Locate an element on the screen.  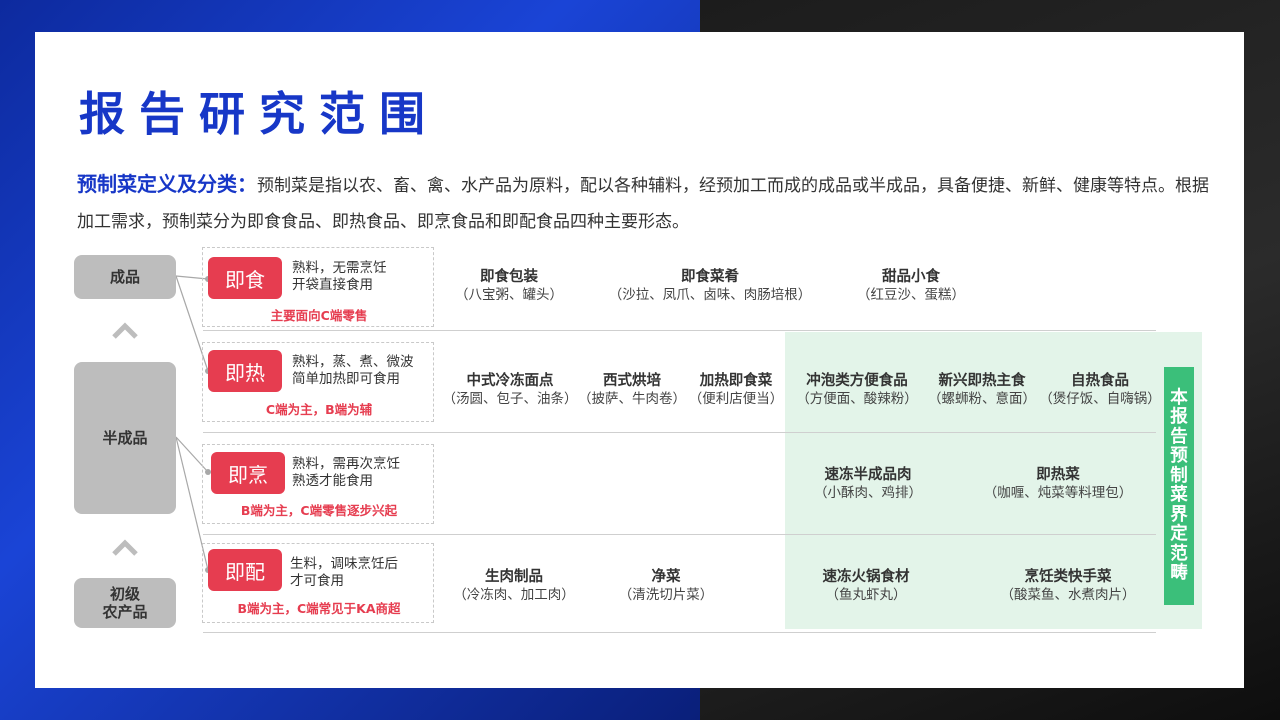
product-item: 冲泡类方便食品 （方便面、酸辣粉） is located at coordinates (857, 390).